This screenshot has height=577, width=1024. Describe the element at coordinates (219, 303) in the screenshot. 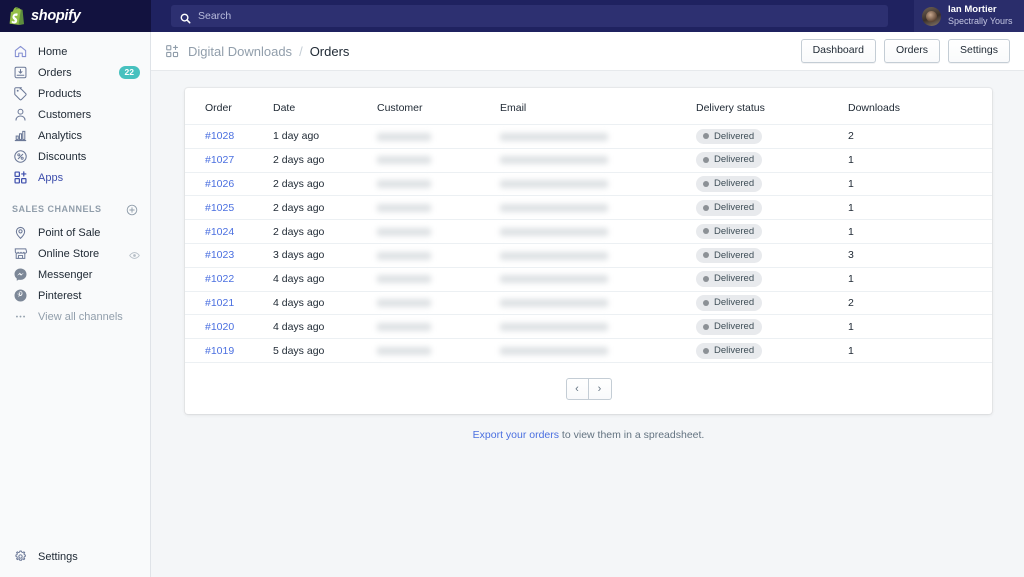

I see `order-link: #1021` at that location.